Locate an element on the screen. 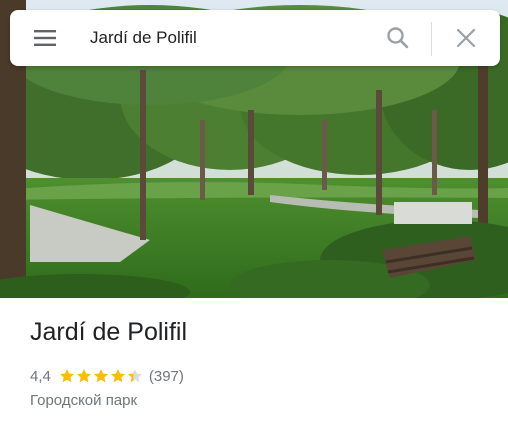 The height and width of the screenshot is (428, 508). rating-stars is located at coordinates (101, 376).